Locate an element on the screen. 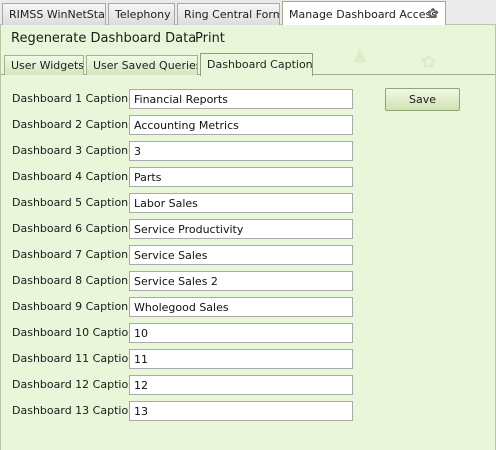 This screenshot has height=450, width=496. caption-row: Dashboard 13 Caption: is located at coordinates (248, 411).